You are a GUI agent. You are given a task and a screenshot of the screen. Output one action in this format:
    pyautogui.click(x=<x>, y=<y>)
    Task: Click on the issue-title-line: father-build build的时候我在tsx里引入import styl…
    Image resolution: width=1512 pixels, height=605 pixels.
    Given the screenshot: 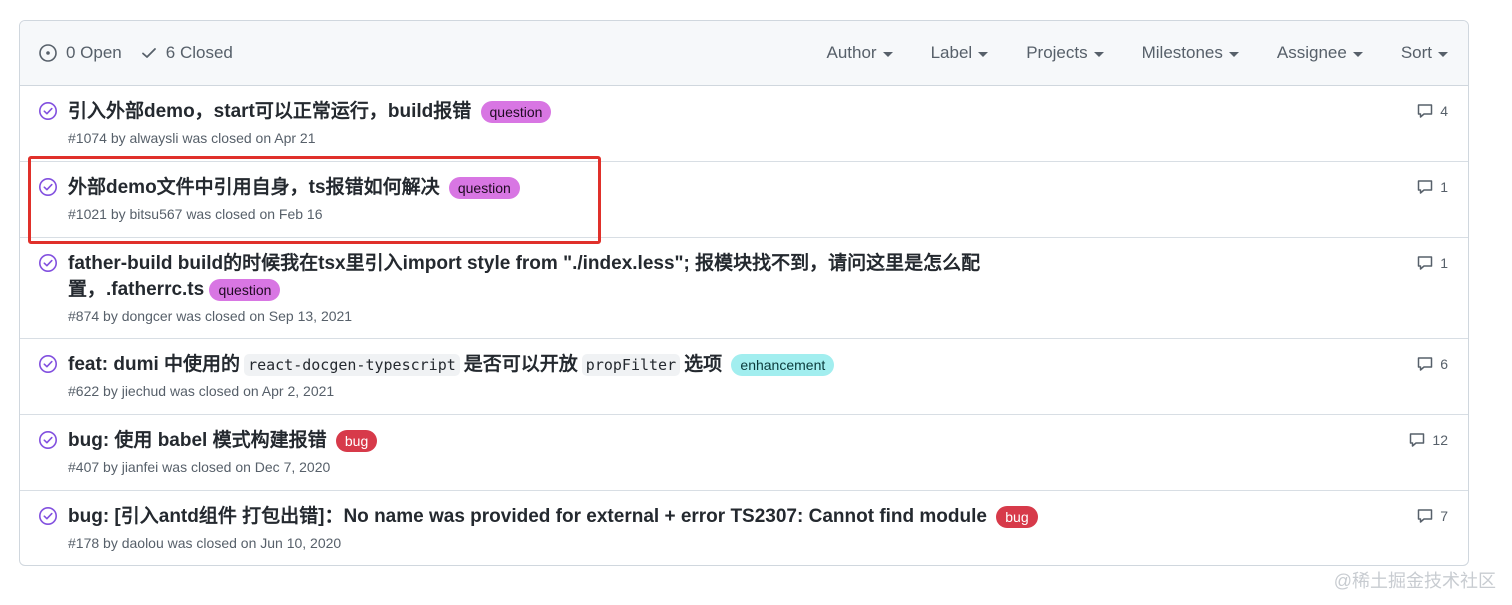 What is the action you would take?
    pyautogui.click(x=588, y=277)
    